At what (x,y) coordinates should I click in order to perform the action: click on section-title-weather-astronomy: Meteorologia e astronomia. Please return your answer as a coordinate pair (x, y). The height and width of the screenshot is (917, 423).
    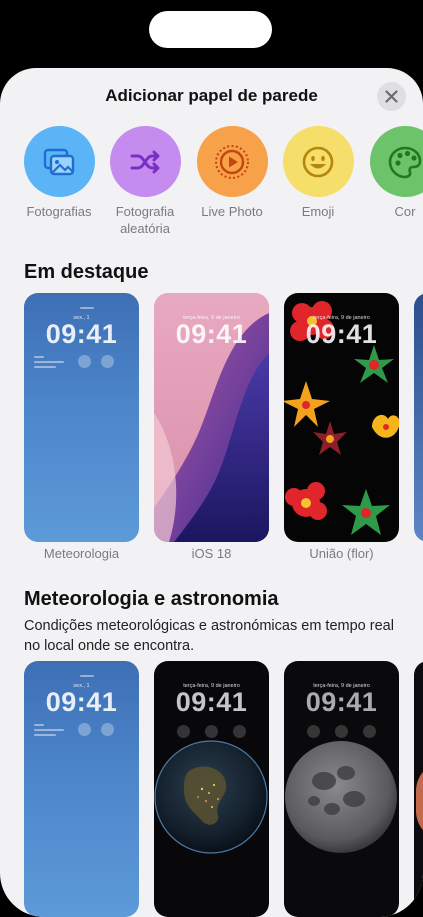
    Looking at the image, I should click on (151, 599).